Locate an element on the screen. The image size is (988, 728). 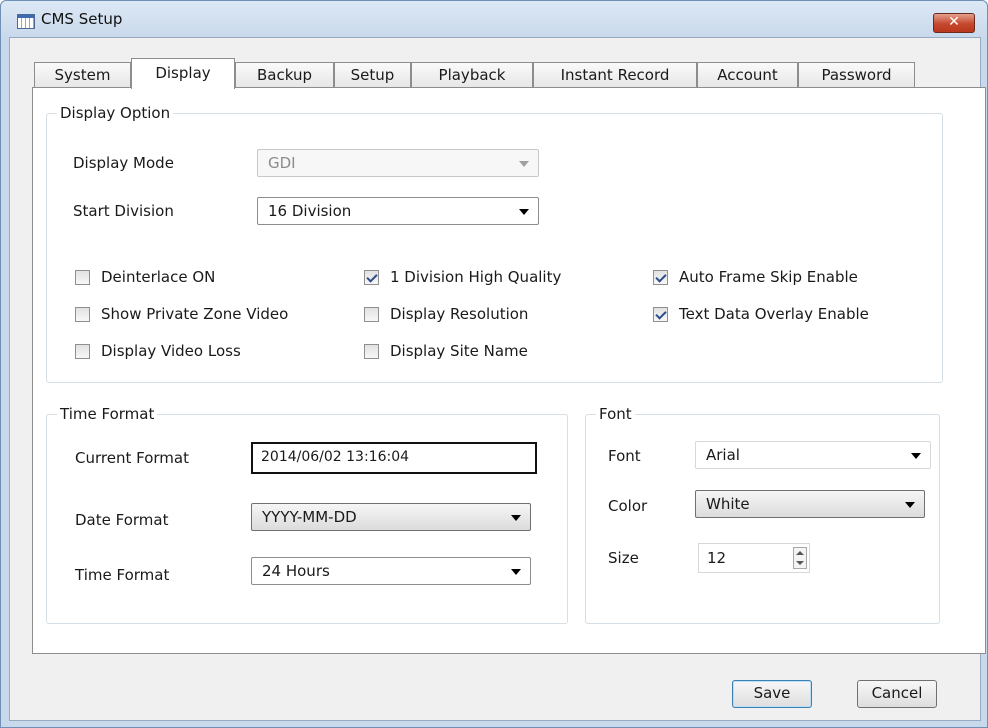
size-spin-buttons is located at coordinates (800, 558).